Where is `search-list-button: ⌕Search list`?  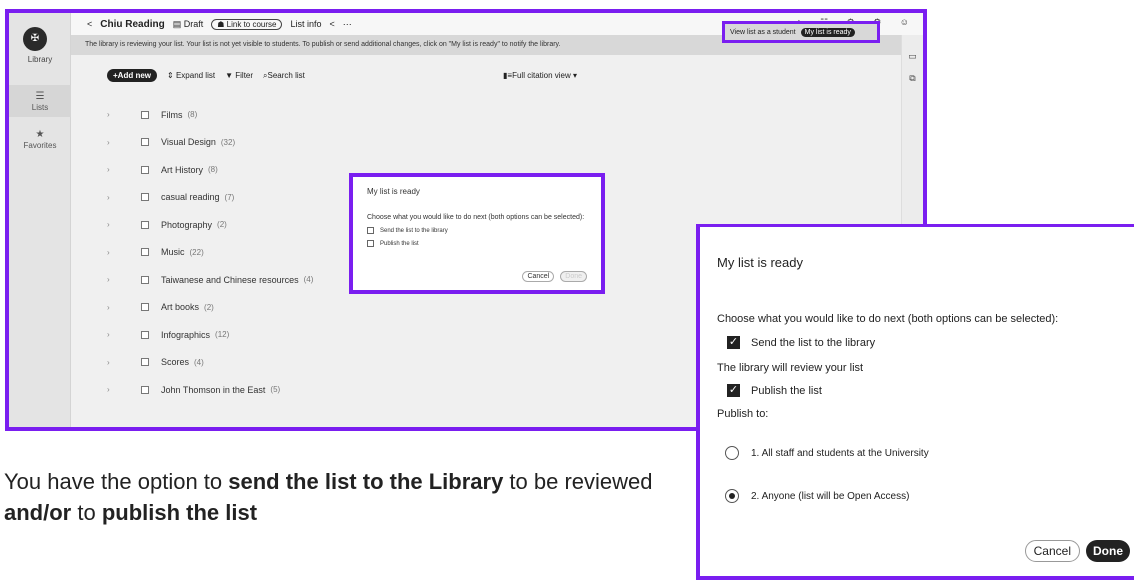 search-list-button: ⌕Search list is located at coordinates (284, 76).